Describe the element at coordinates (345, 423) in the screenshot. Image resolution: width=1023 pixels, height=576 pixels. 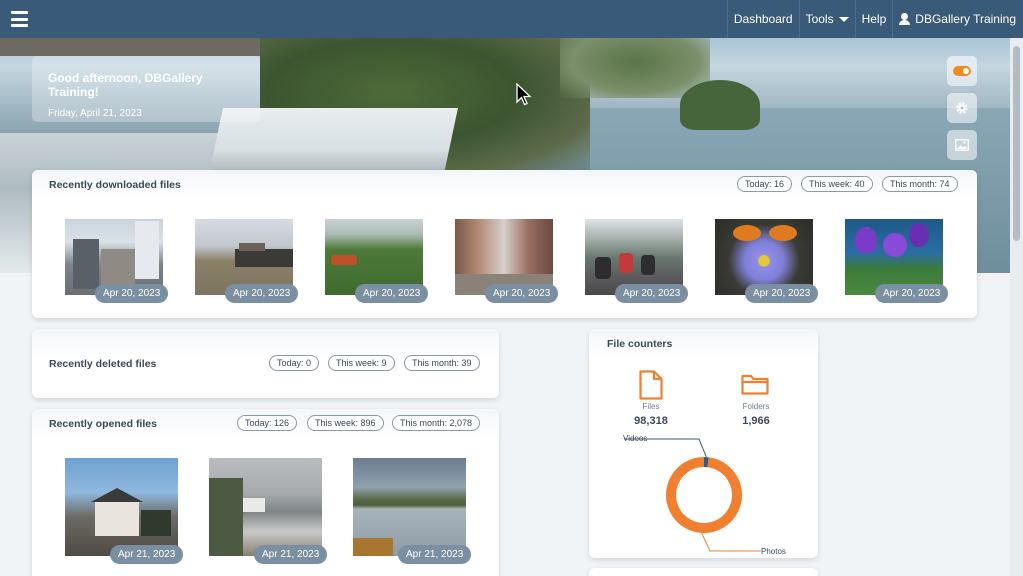
I see `stat-this-week: This week: 896` at that location.